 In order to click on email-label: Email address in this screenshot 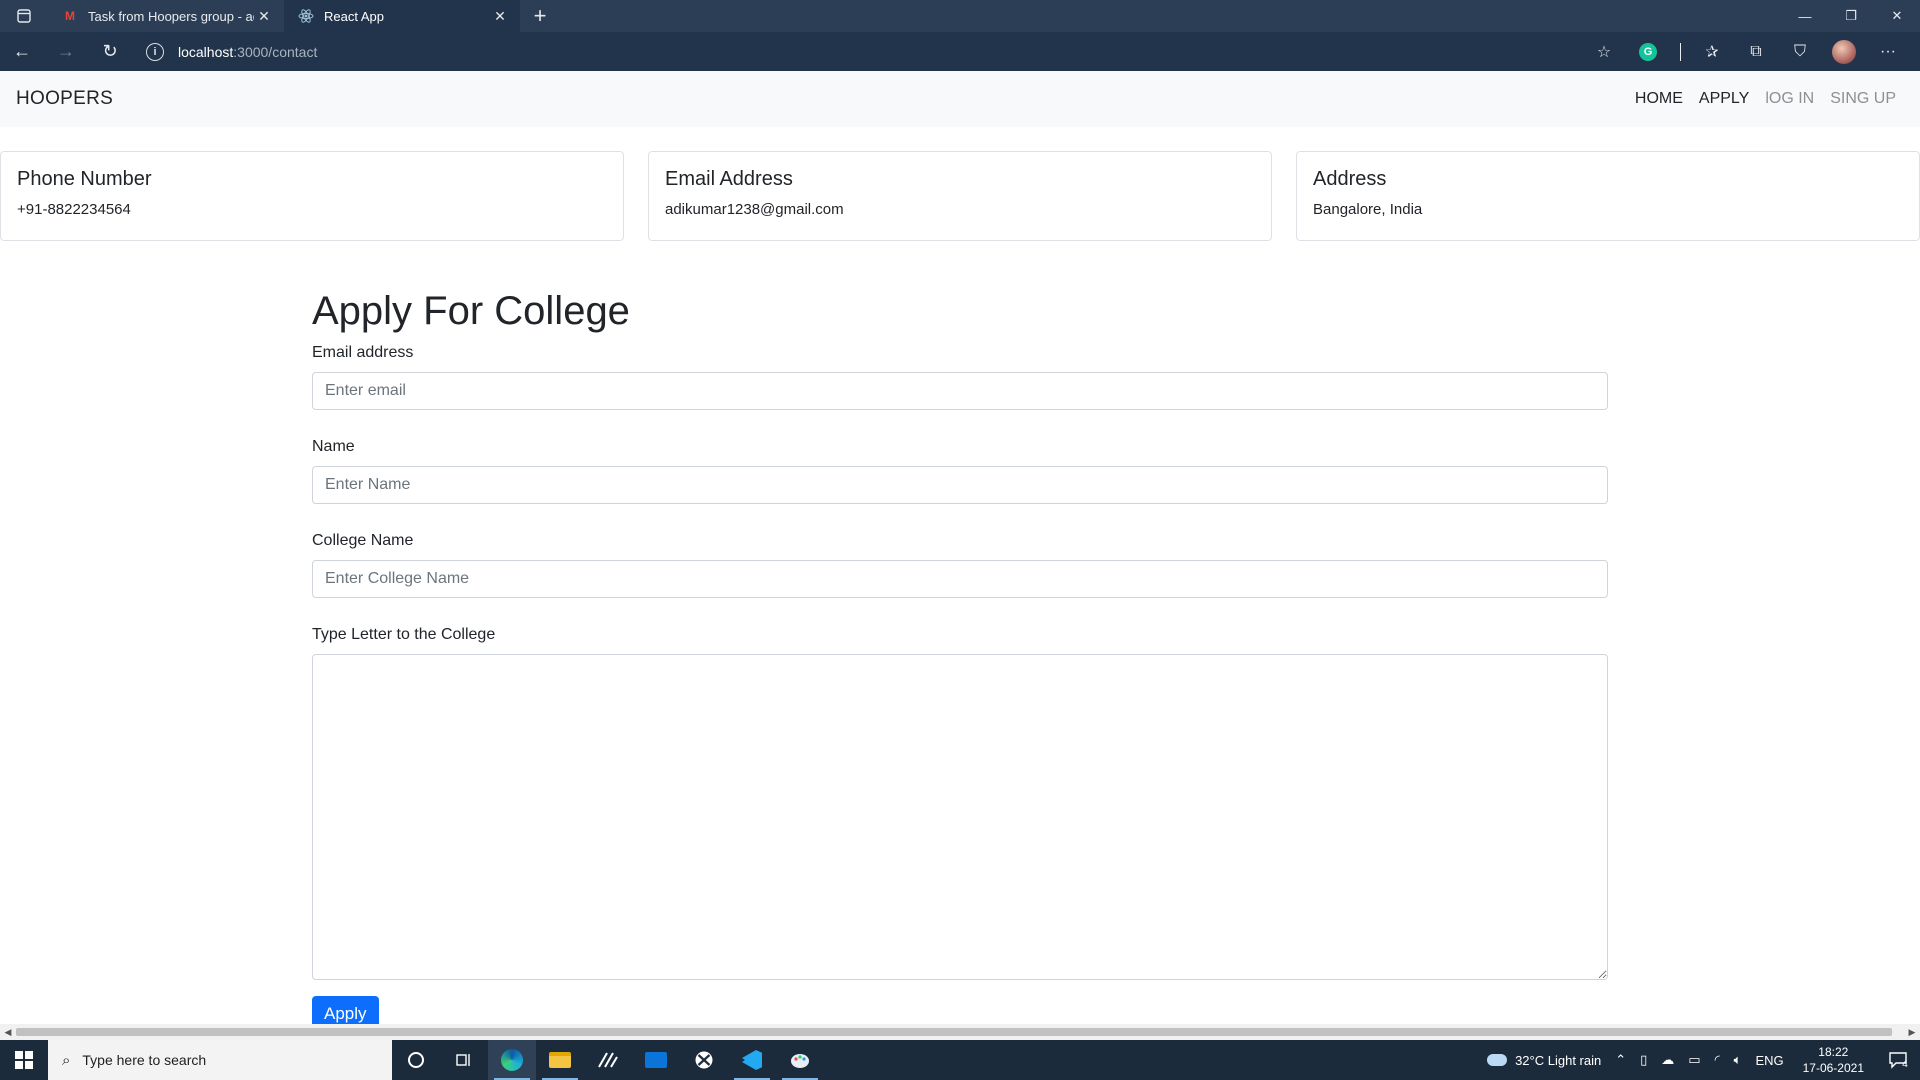, I will do `click(363, 352)`.